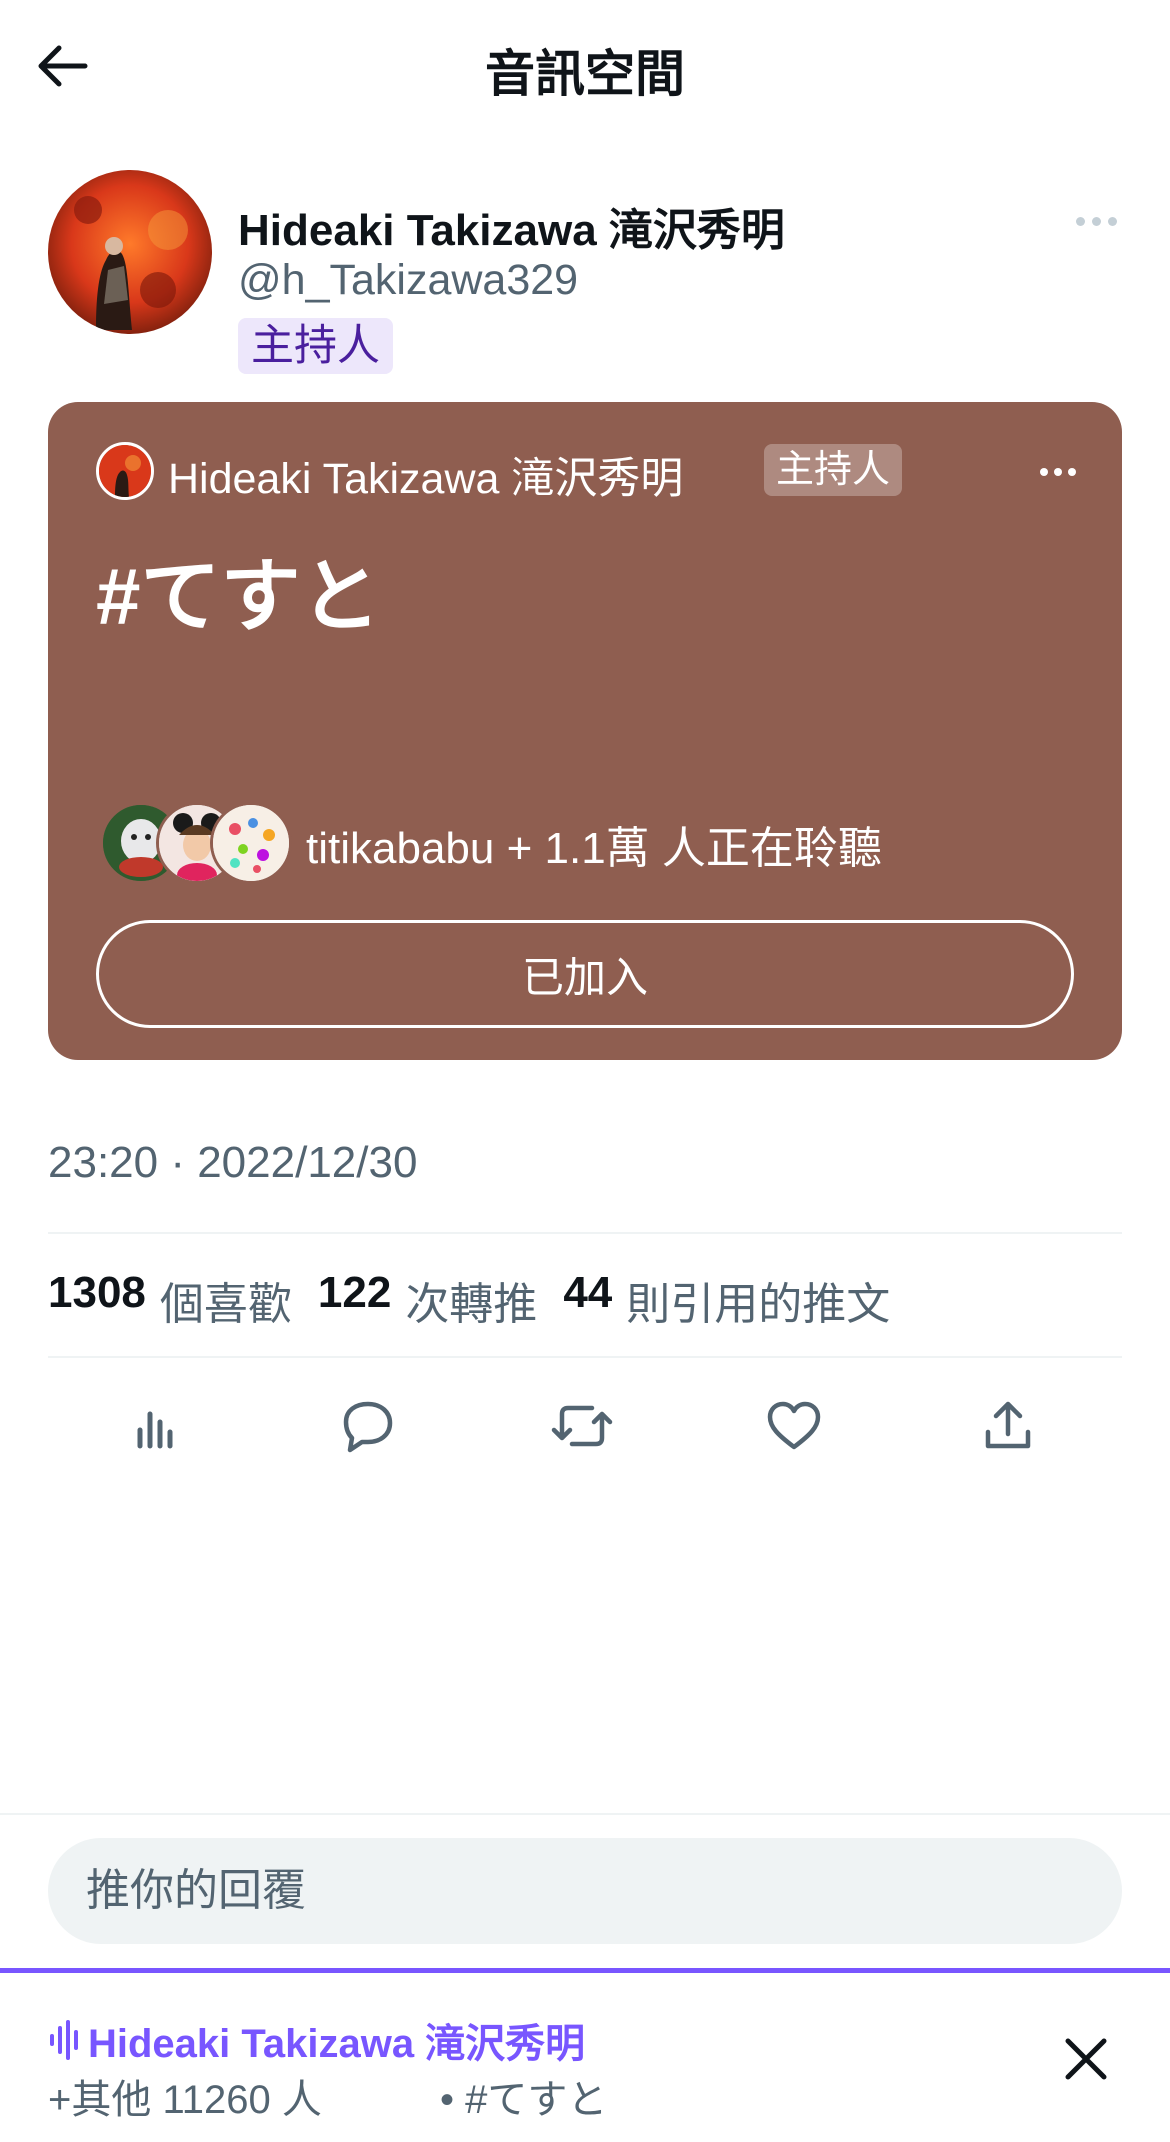 This screenshot has width=1170, height=2142. I want to click on reply-button, so click(368, 1426).